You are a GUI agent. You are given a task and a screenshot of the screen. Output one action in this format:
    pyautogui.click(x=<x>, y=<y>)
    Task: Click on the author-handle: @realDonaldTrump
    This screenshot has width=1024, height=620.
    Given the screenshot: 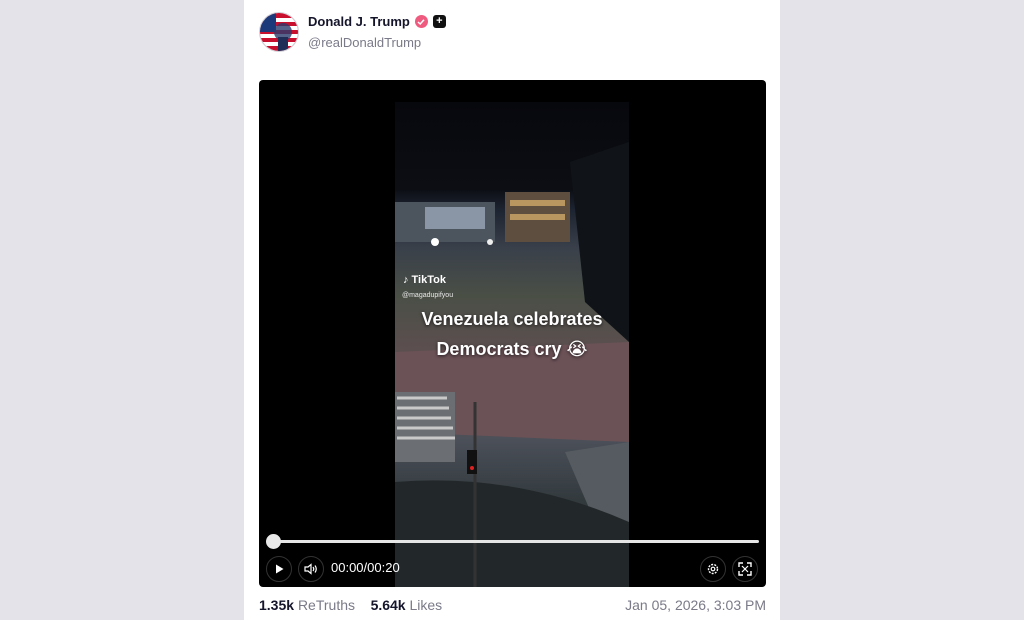 What is the action you would take?
    pyautogui.click(x=364, y=42)
    